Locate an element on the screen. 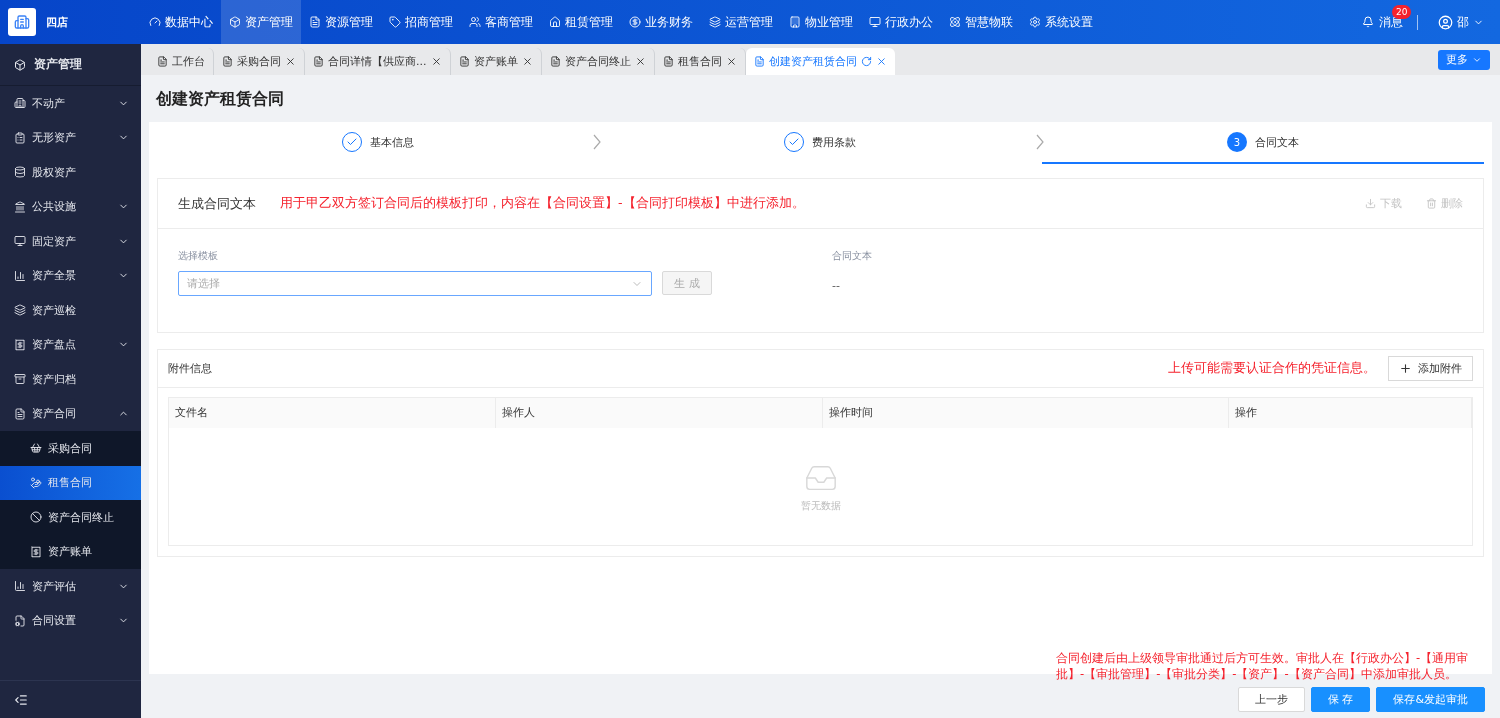 Image resolution: width=1500 pixels, height=718 pixels. sidebar-item: 资产全景 is located at coordinates (70, 275).